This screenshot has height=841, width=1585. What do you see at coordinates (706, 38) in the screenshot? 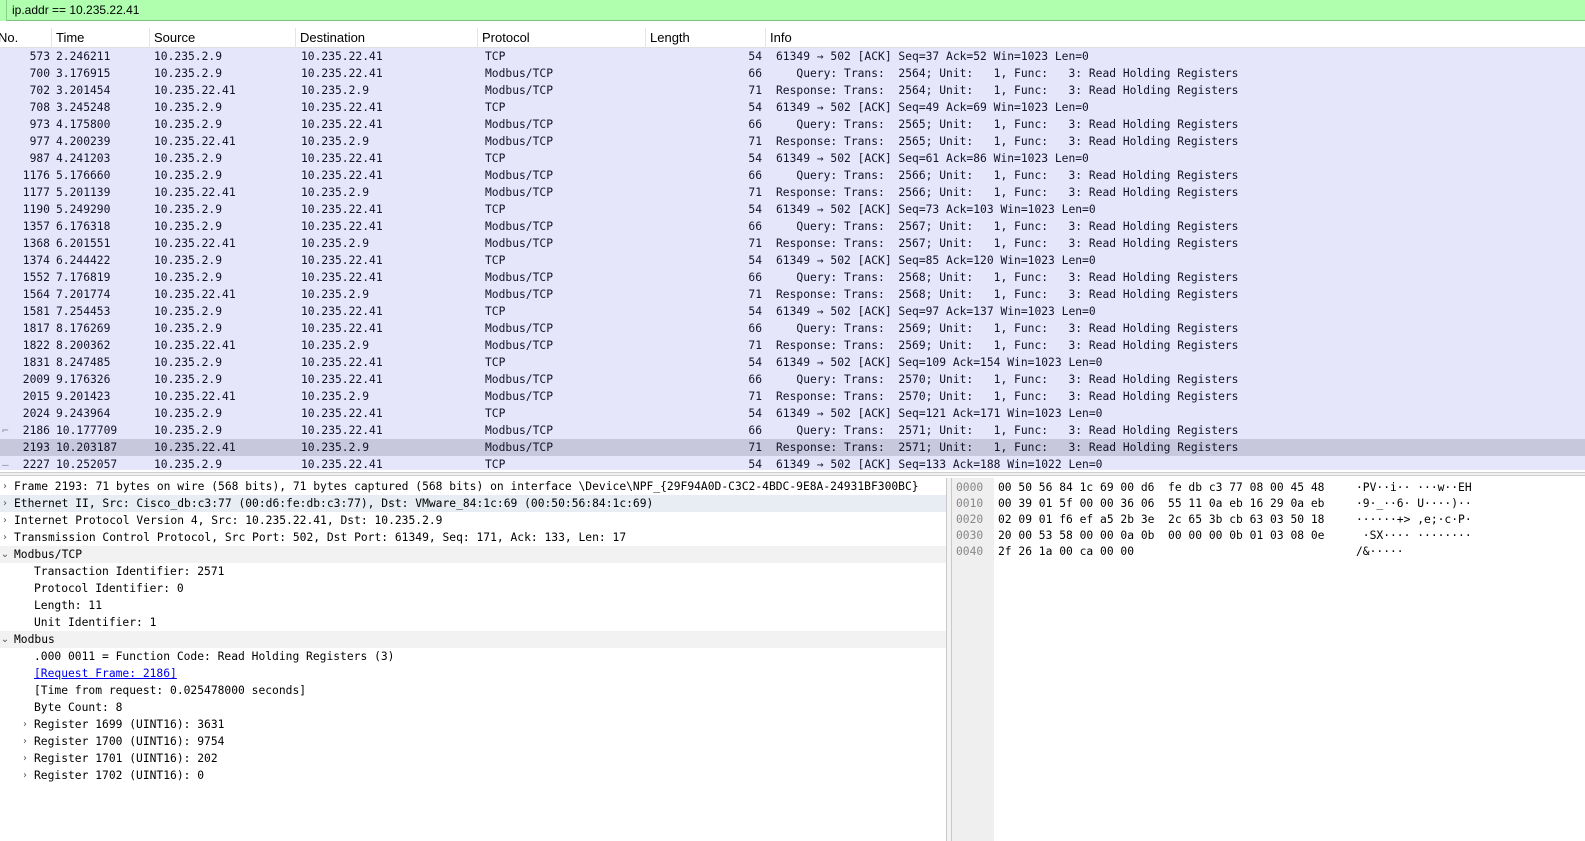
I see `column-header-length: Length` at bounding box center [706, 38].